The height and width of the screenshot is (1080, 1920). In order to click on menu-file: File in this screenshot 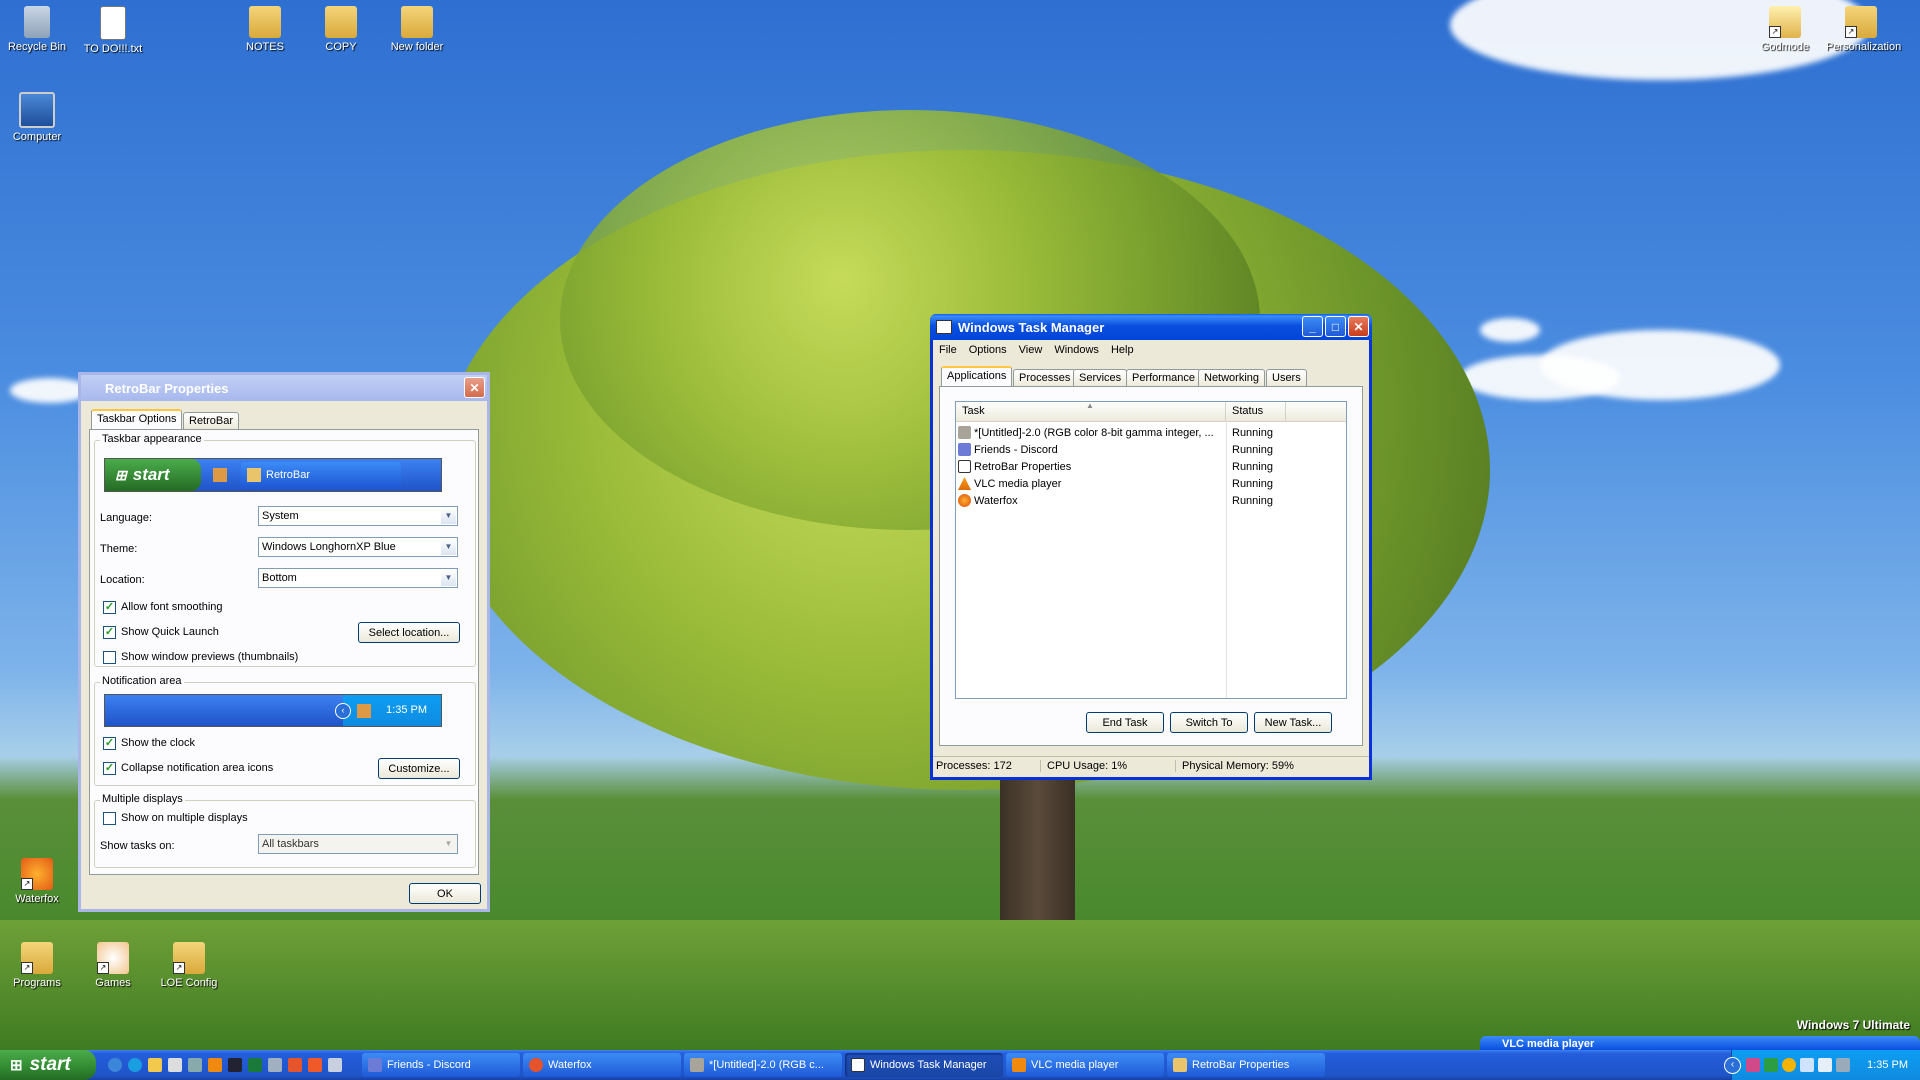, I will do `click(948, 351)`.